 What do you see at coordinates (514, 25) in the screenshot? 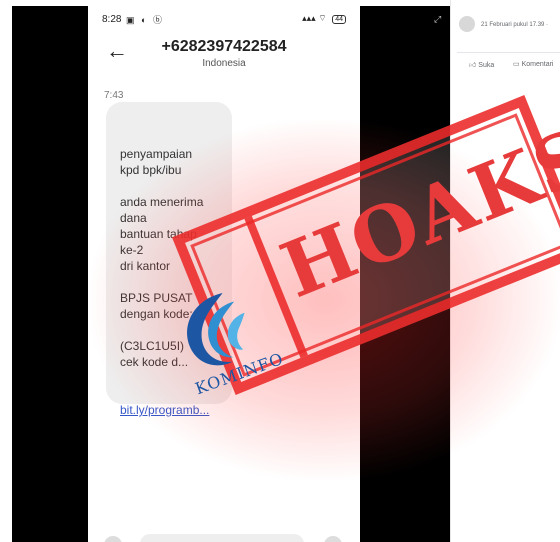
I see `post-date: 21 Februari pukul 17.39 ·` at bounding box center [514, 25].